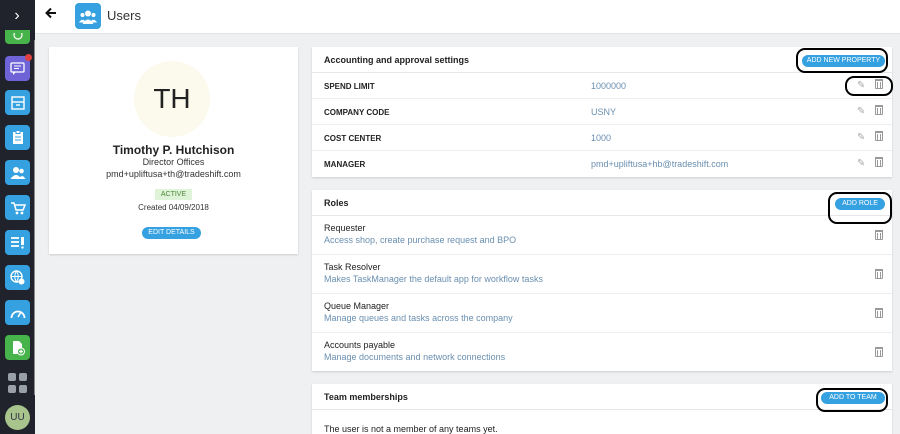 This screenshot has height=434, width=900. What do you see at coordinates (18, 383) in the screenshot?
I see `grid-icon` at bounding box center [18, 383].